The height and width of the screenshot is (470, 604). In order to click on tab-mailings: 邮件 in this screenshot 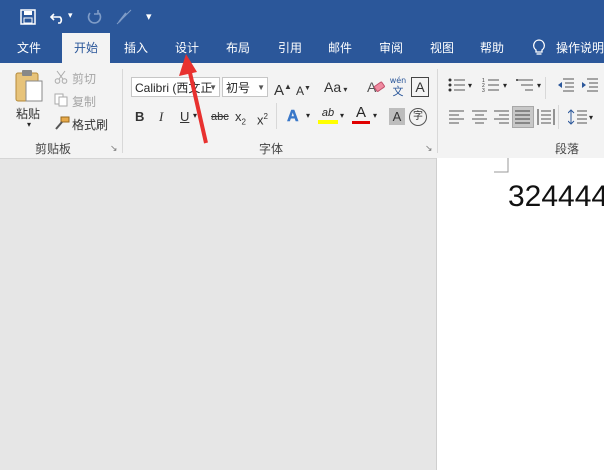, I will do `click(340, 48)`.